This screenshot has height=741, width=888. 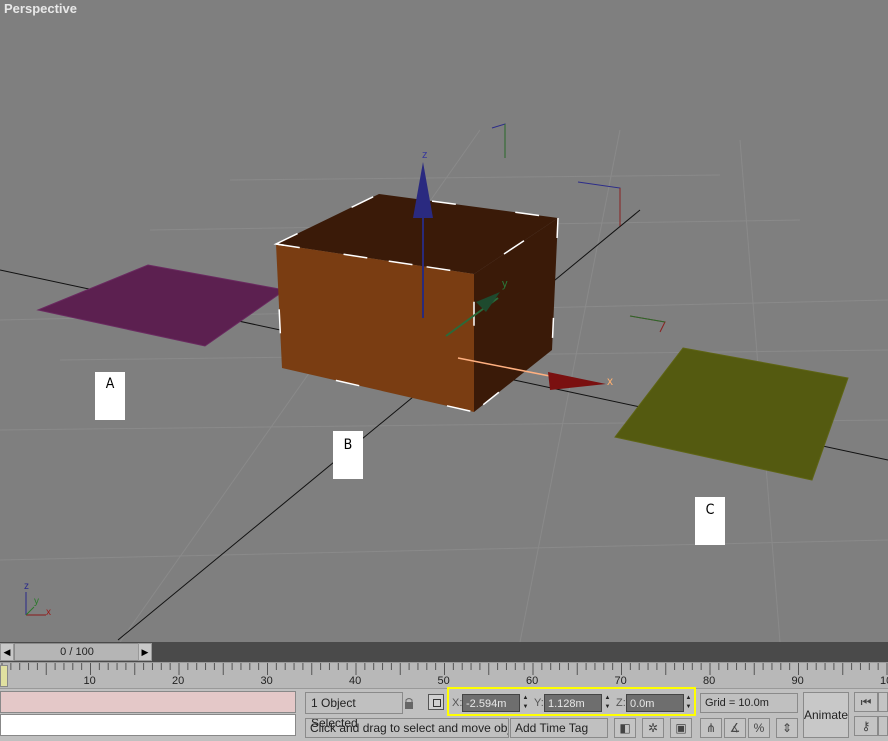 I want to click on gizmo-x-arrow, so click(x=577, y=381).